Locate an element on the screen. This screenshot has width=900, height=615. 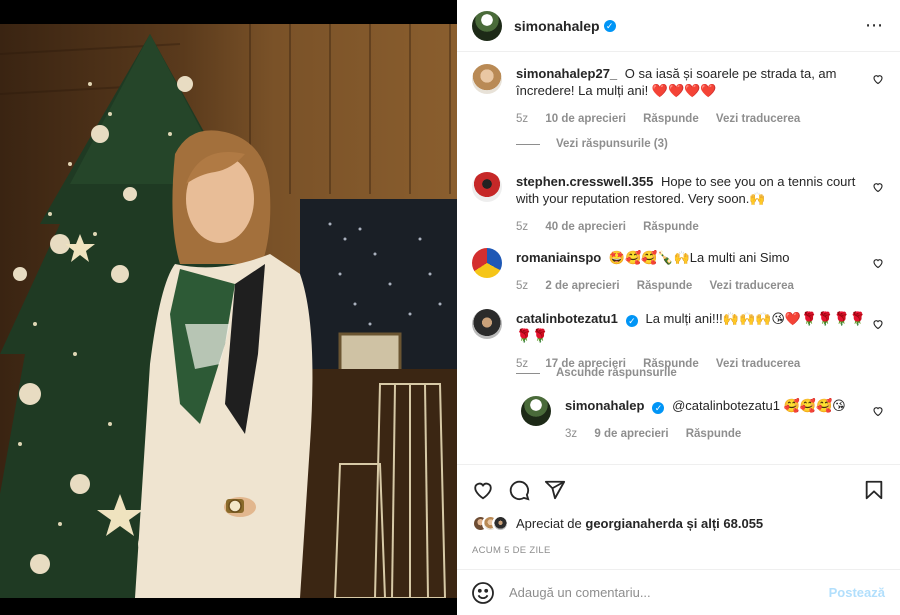
replier-username: simonahalep is located at coordinates (604, 405).